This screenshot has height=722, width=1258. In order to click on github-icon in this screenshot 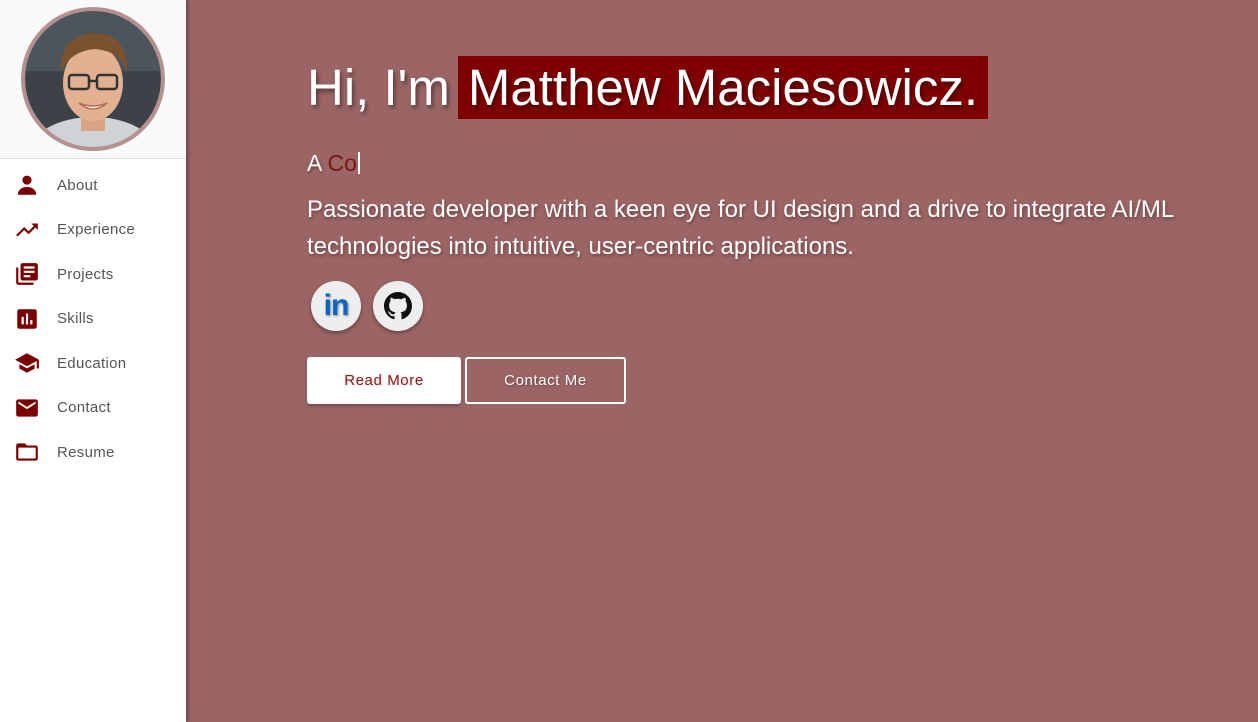, I will do `click(398, 306)`.